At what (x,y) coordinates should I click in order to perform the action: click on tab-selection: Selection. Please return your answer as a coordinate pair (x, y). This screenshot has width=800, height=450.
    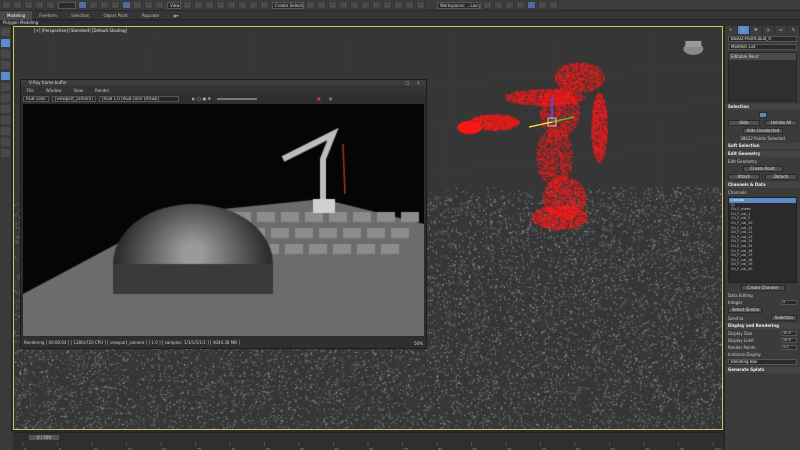
    Looking at the image, I should click on (80, 15).